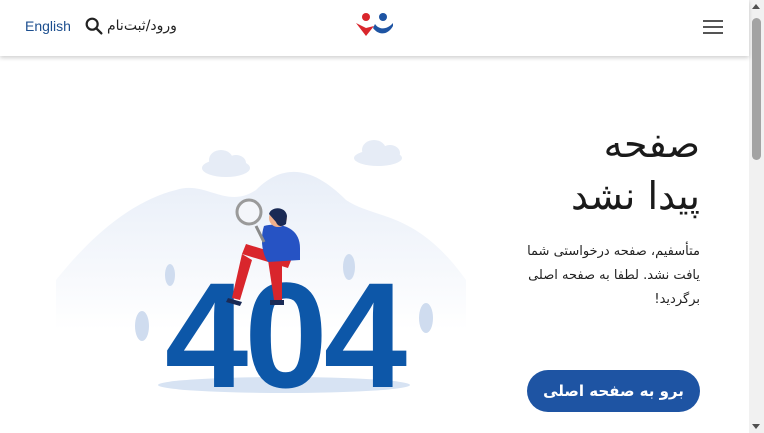 Image resolution: width=764 pixels, height=433 pixels. What do you see at coordinates (651, 144) in the screenshot?
I see `page-title-line1: صفحه` at bounding box center [651, 144].